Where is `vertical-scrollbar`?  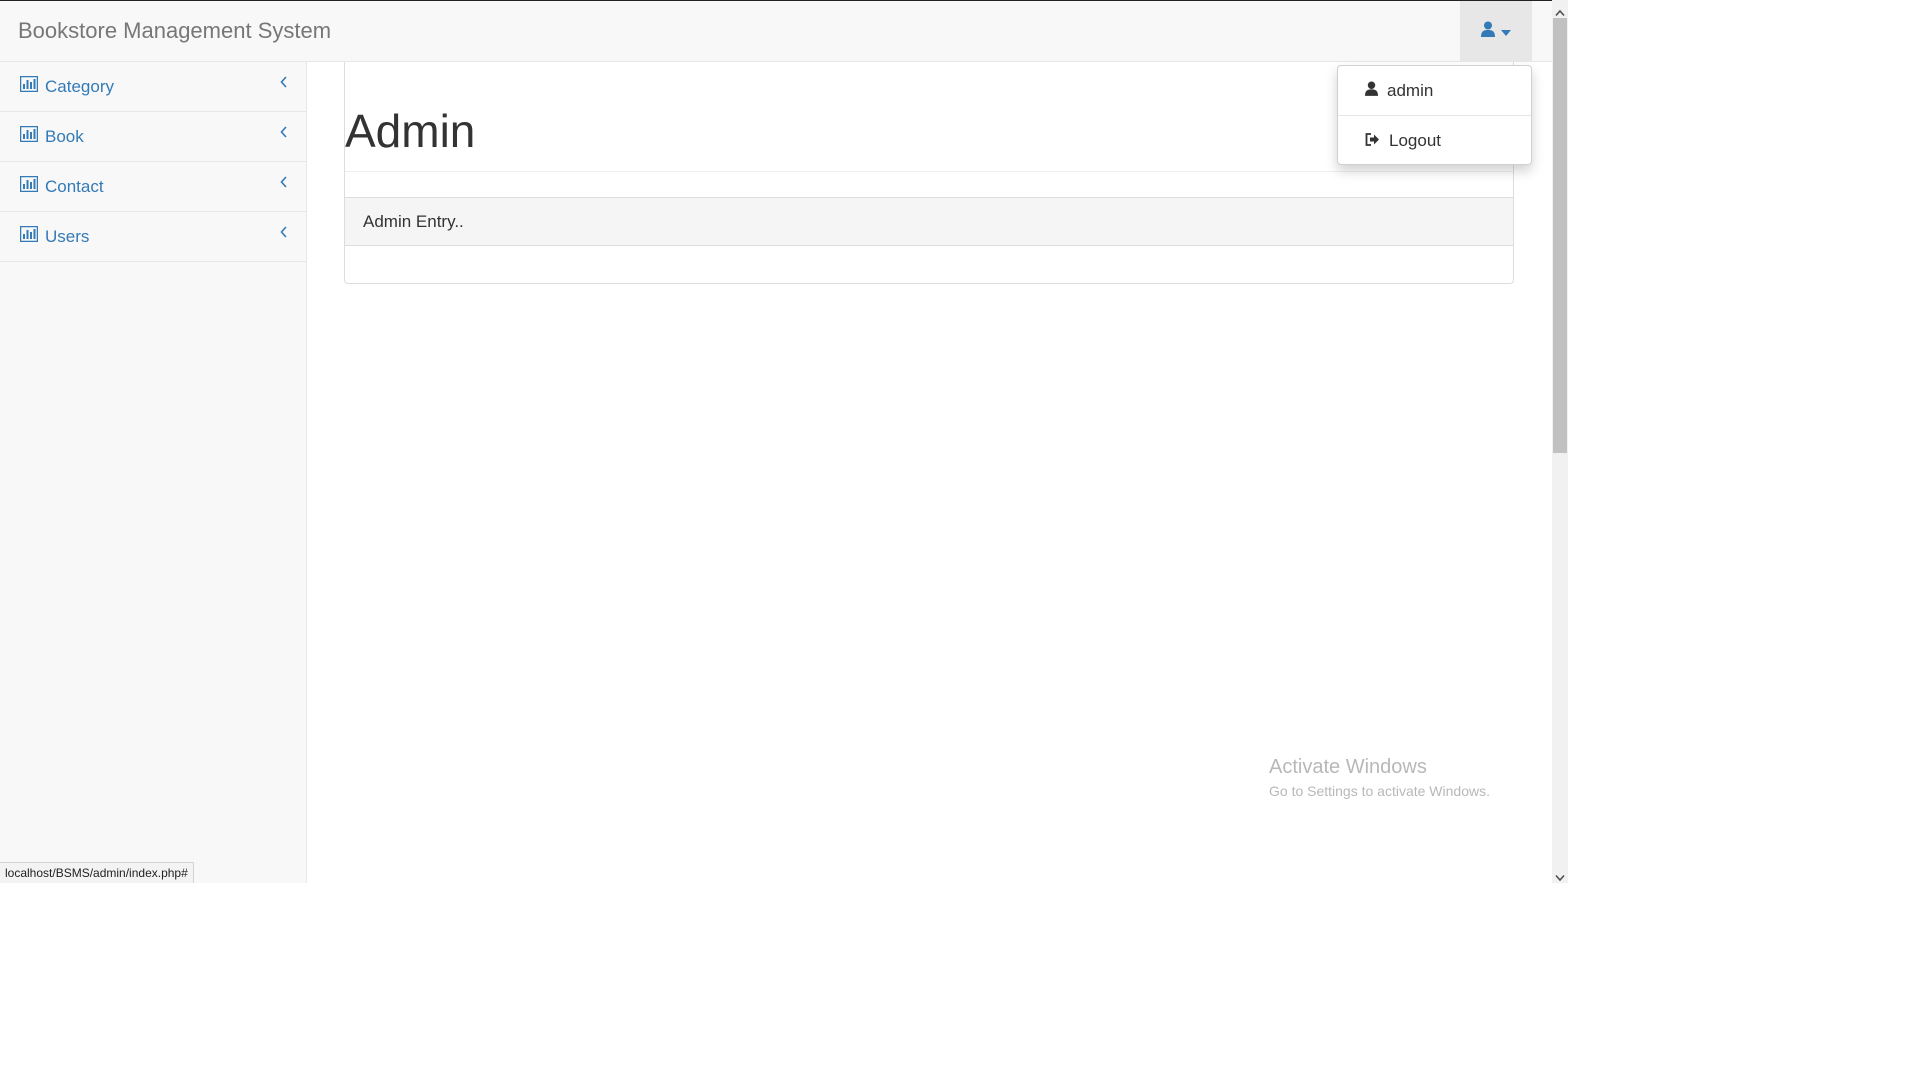
vertical-scrollbar is located at coordinates (1560, 441).